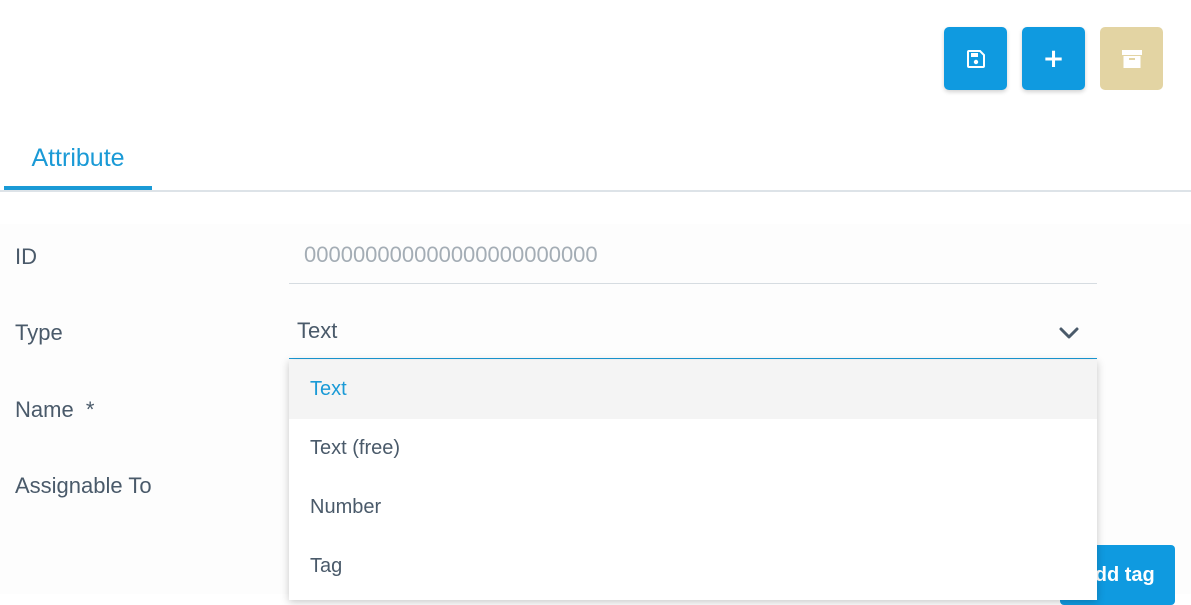 This screenshot has width=1191, height=605. What do you see at coordinates (693, 389) in the screenshot?
I see `dropdown-option-text: Text` at bounding box center [693, 389].